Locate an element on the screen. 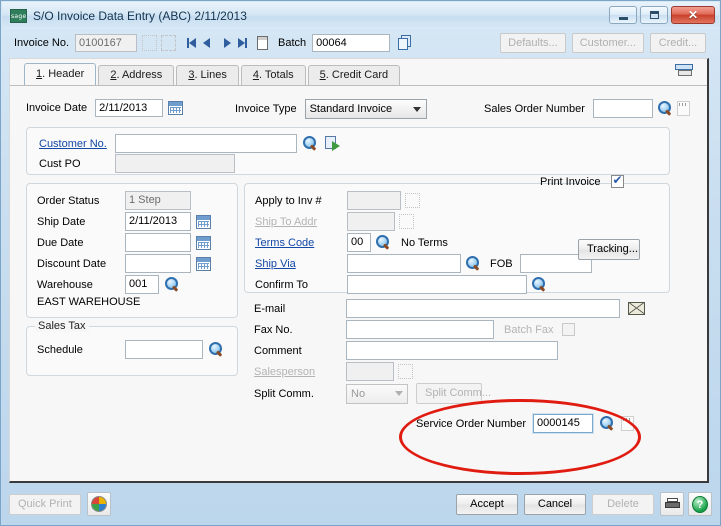  ship-to-addr-input is located at coordinates (371, 221).